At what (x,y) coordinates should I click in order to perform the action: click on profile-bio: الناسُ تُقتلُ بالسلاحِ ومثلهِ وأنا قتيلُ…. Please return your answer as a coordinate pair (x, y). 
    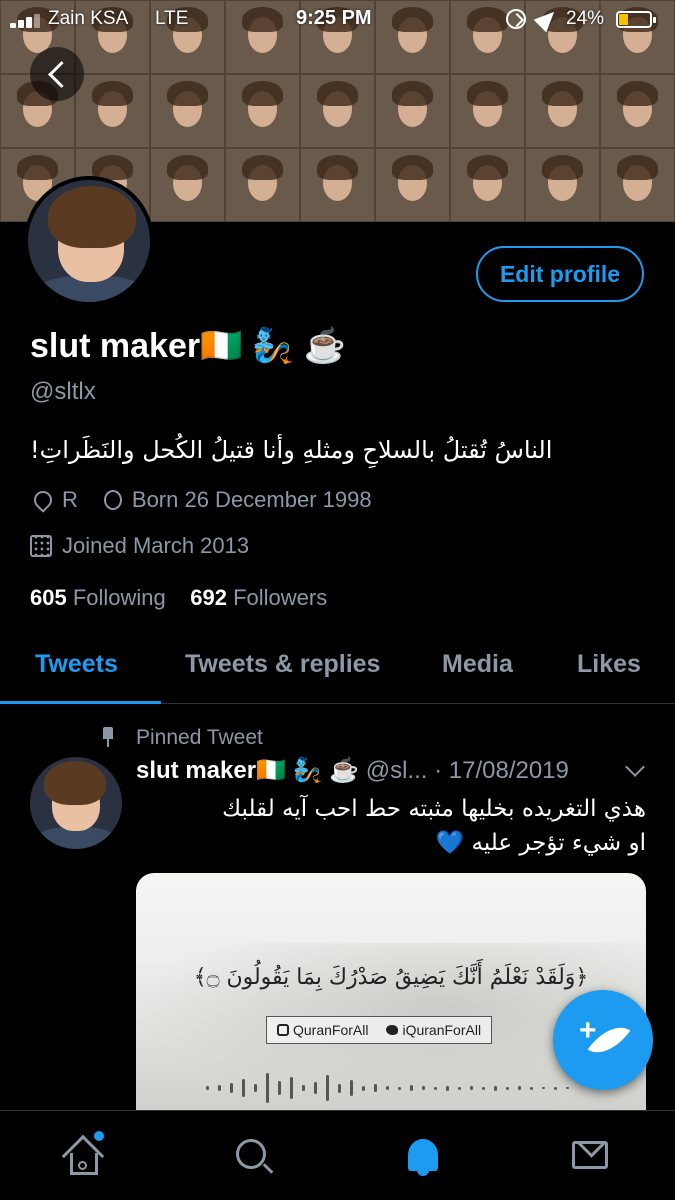
    Looking at the image, I should click on (291, 450).